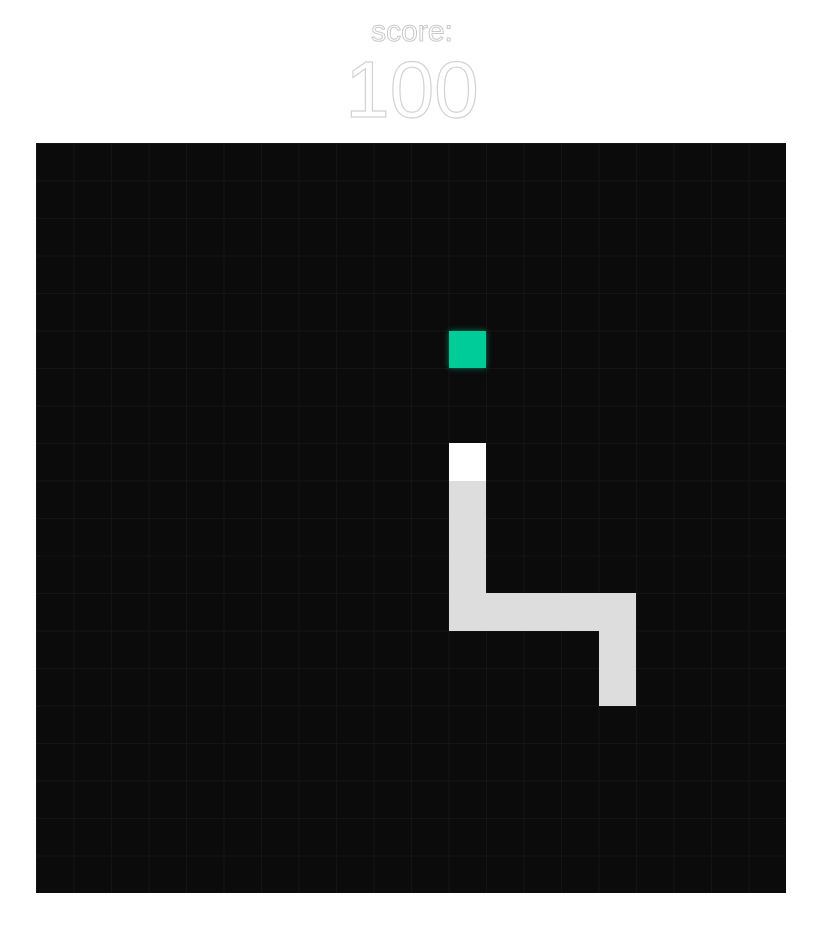  What do you see at coordinates (467, 349) in the screenshot?
I see `food-pellet` at bounding box center [467, 349].